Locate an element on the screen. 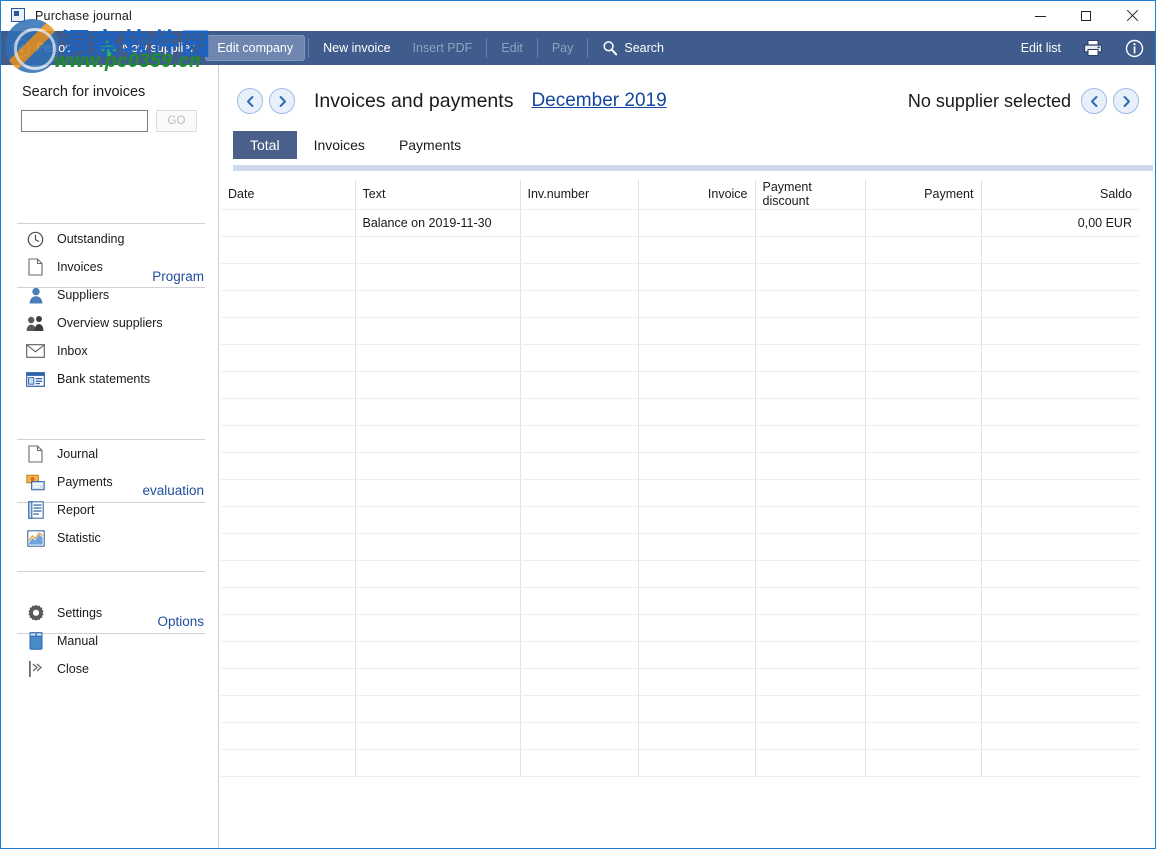  table-row: Balance on 2019-11-30 0,00 EUR is located at coordinates (680, 223).